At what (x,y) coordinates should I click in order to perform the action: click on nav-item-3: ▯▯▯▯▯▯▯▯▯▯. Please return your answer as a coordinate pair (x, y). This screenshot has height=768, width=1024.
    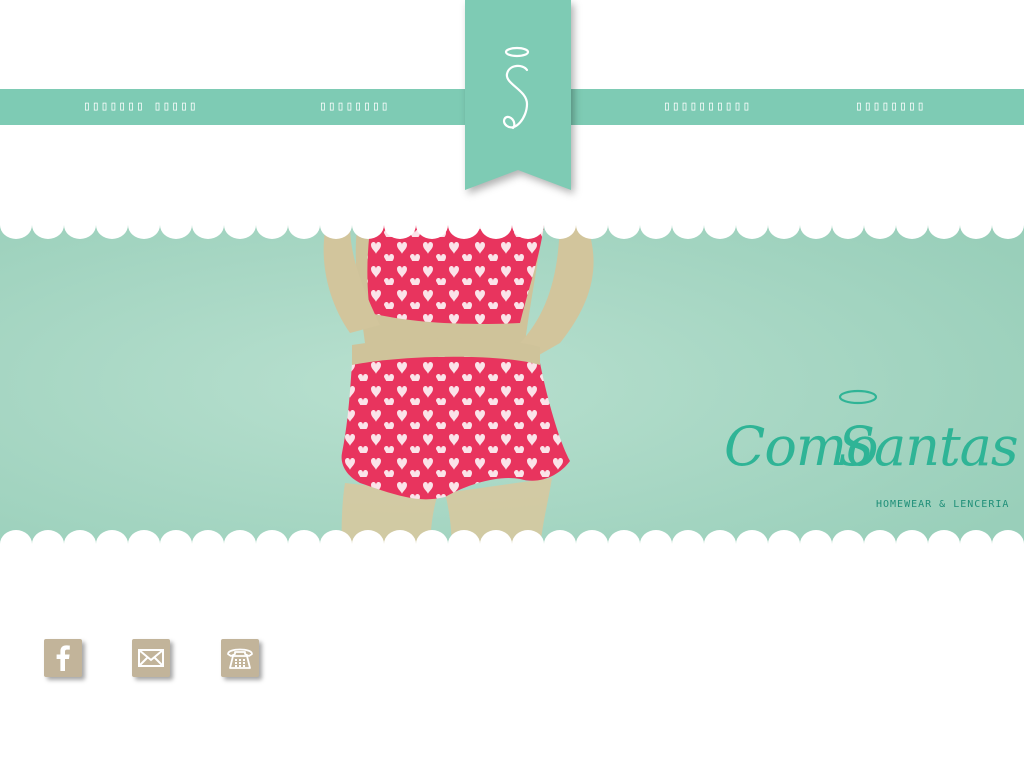
    Looking at the image, I should click on (707, 107).